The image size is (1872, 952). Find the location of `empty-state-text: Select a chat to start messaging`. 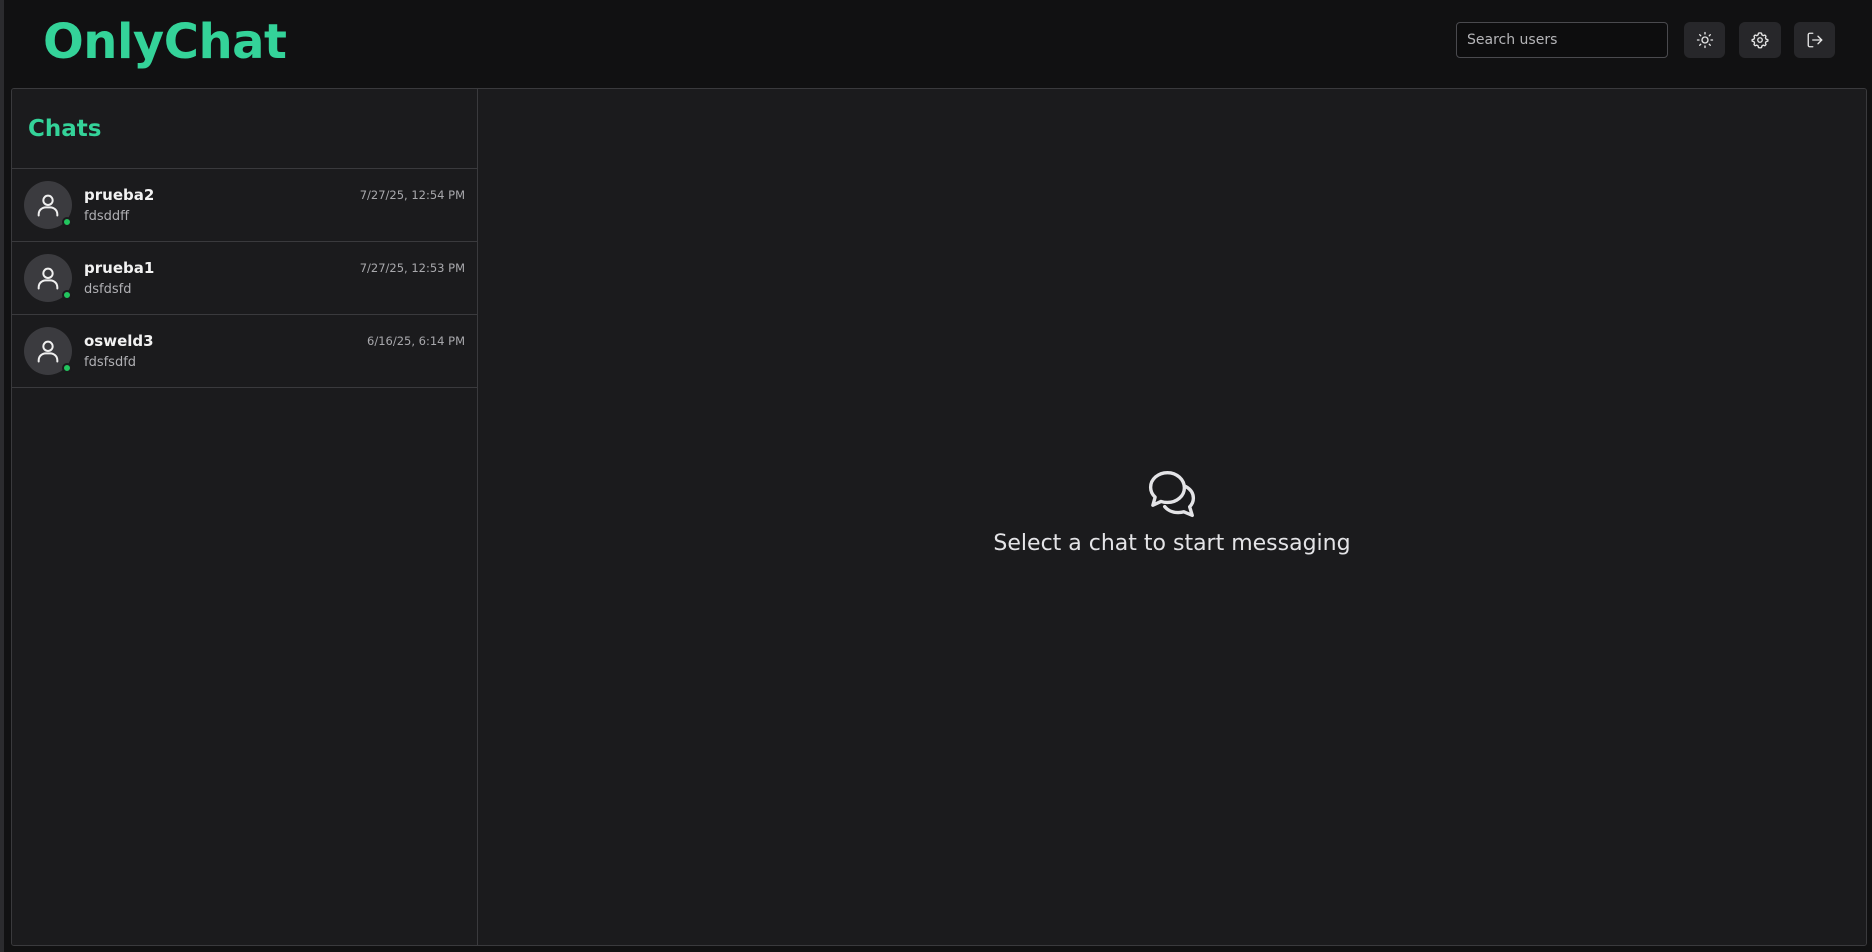

empty-state-text: Select a chat to start messaging is located at coordinates (1172, 543).